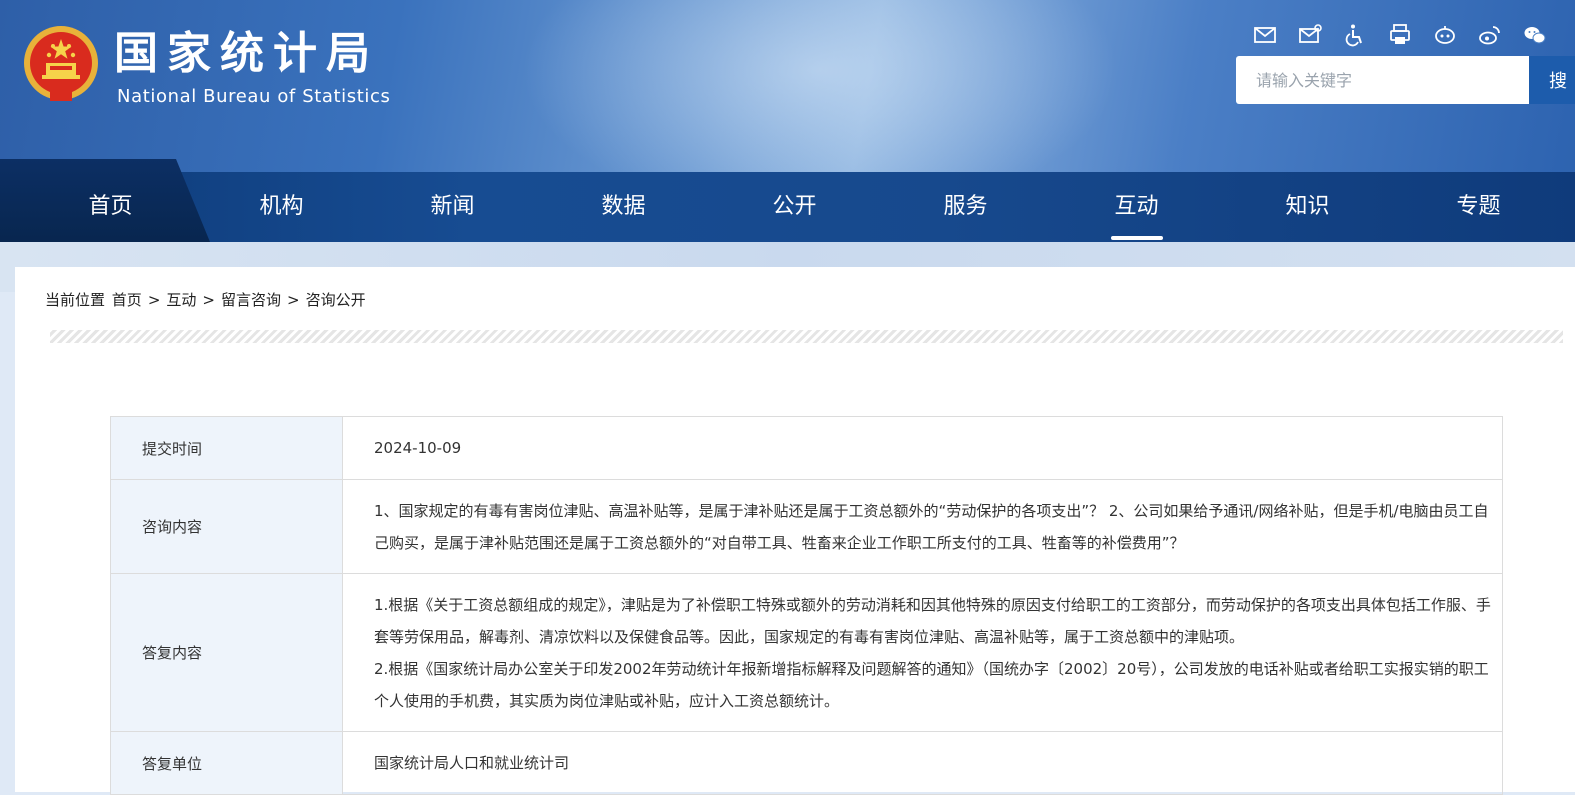  I want to click on submit-time-value: 2024-10-09, so click(922, 448).